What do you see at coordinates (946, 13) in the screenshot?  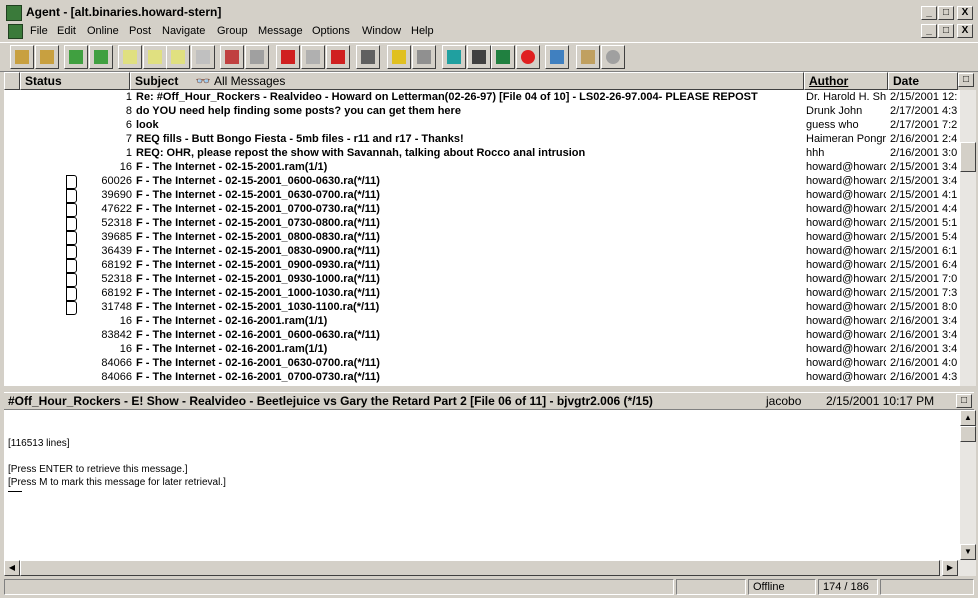 I see `maximize-button: □` at bounding box center [946, 13].